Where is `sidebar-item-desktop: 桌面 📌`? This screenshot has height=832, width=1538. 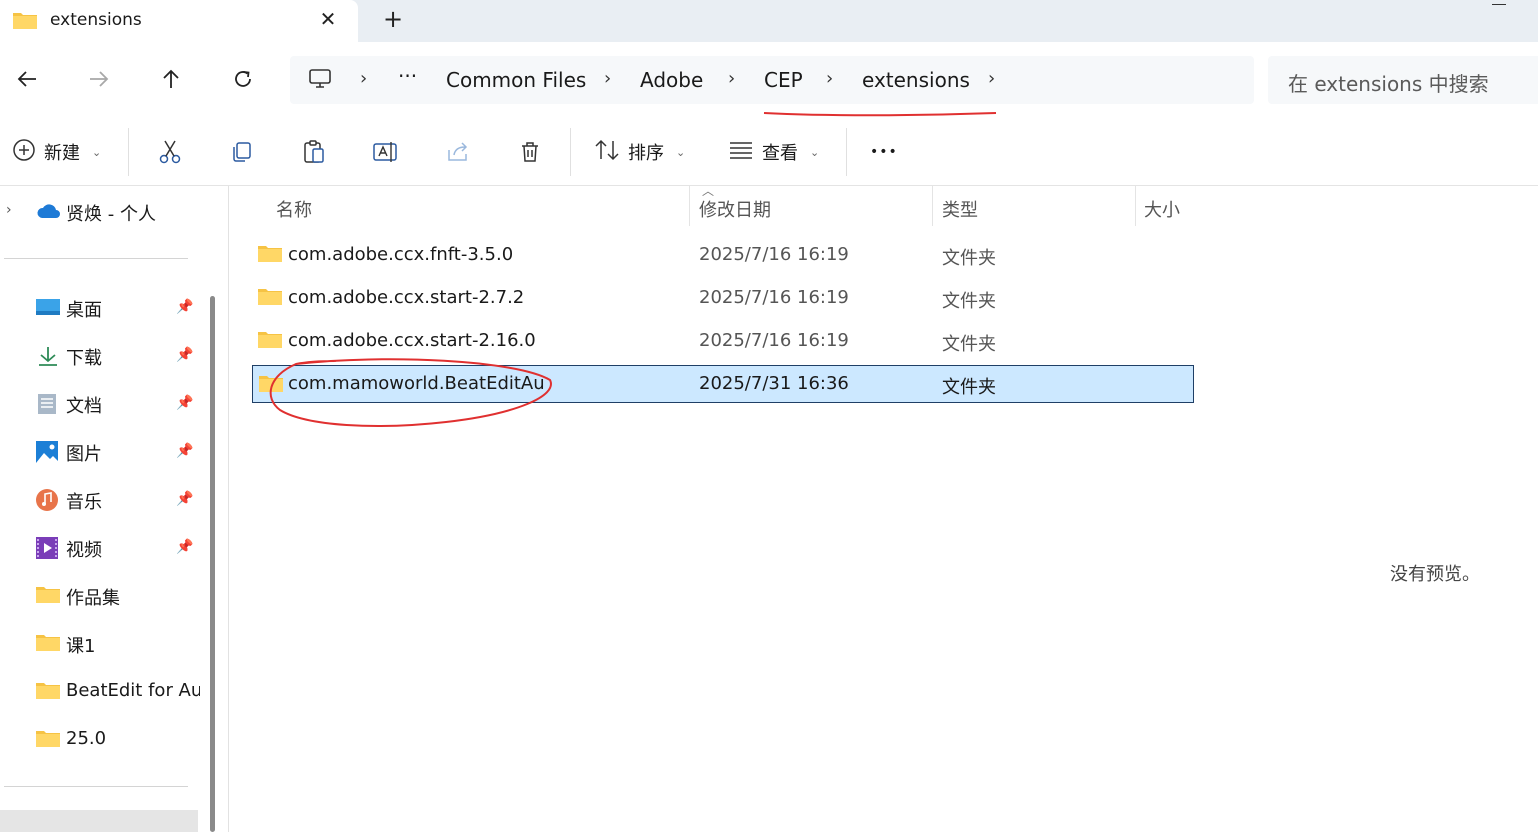
sidebar-item-desktop: 桌面 📌 is located at coordinates (100, 308).